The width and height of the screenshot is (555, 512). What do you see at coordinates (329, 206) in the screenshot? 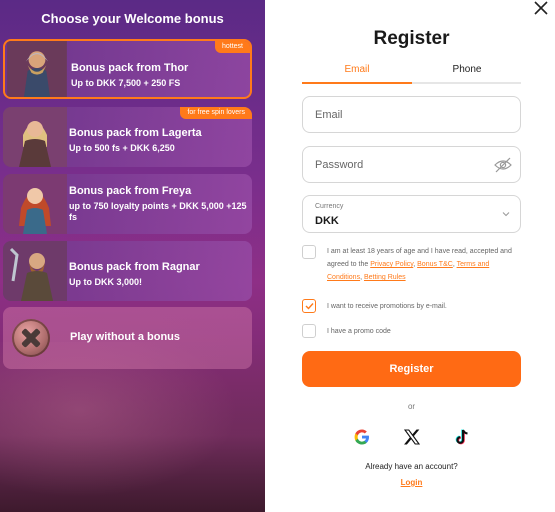
I see `currency-label: Currency` at bounding box center [329, 206].